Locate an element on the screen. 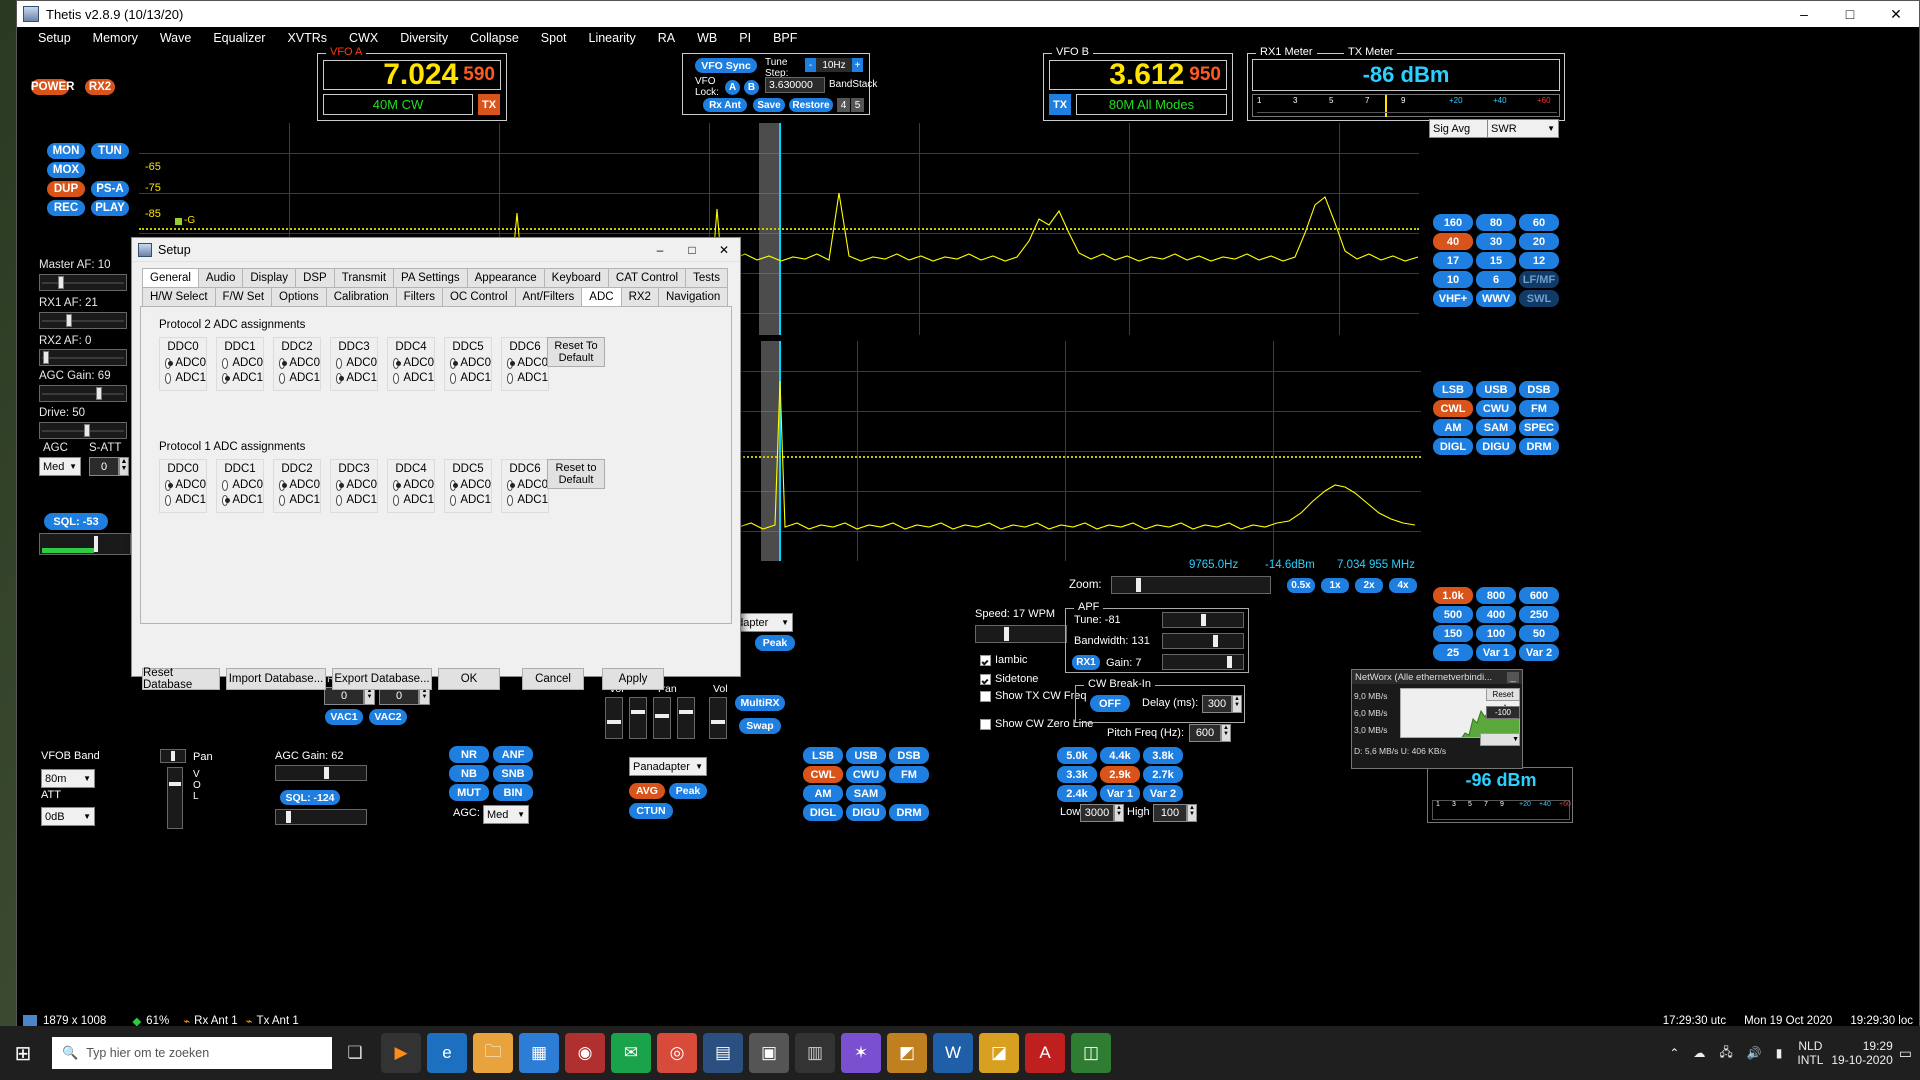  menu-item-xvtrs: XVTRs is located at coordinates (307, 38).